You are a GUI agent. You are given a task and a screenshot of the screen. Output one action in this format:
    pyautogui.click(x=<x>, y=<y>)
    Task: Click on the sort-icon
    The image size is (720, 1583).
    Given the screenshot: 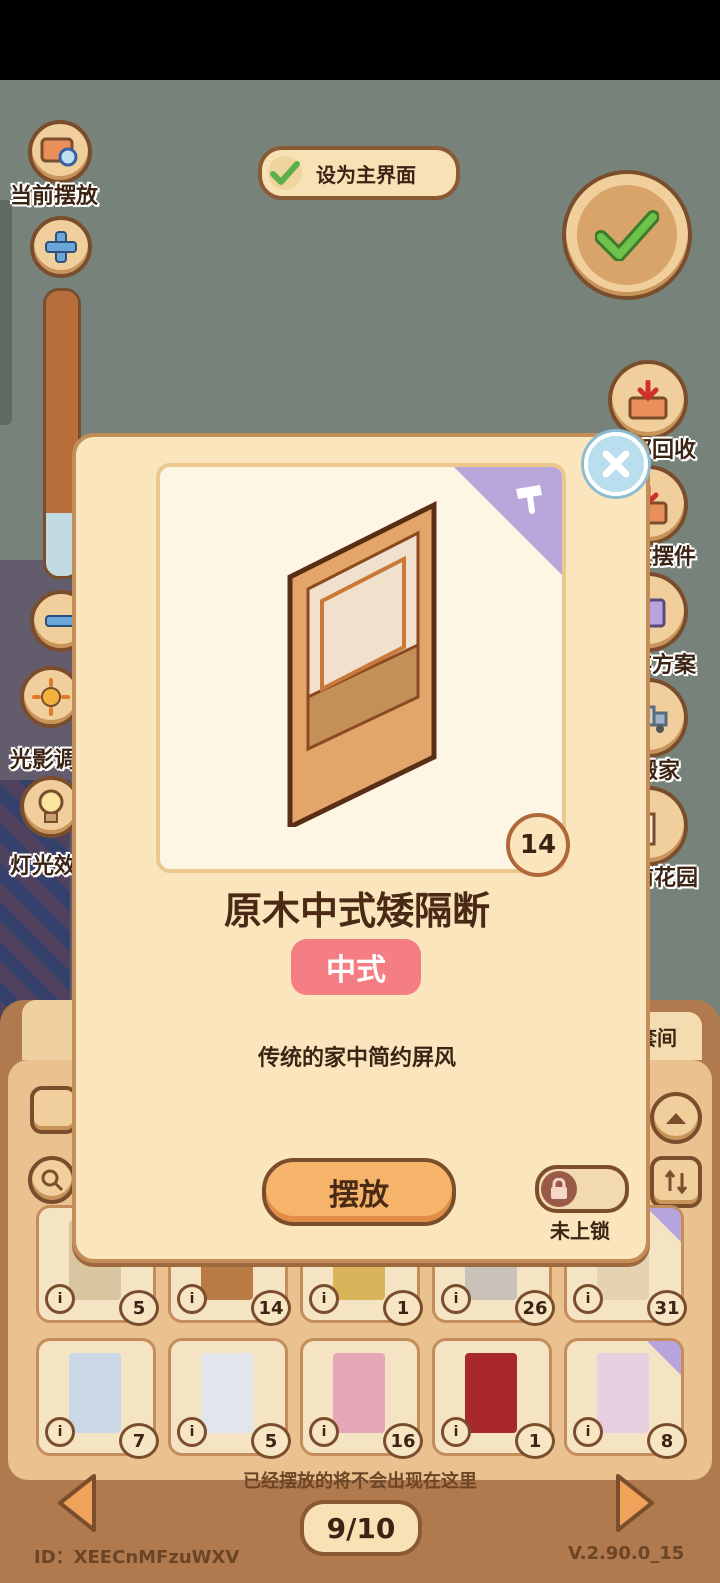 What is the action you would take?
    pyautogui.click(x=676, y=1182)
    